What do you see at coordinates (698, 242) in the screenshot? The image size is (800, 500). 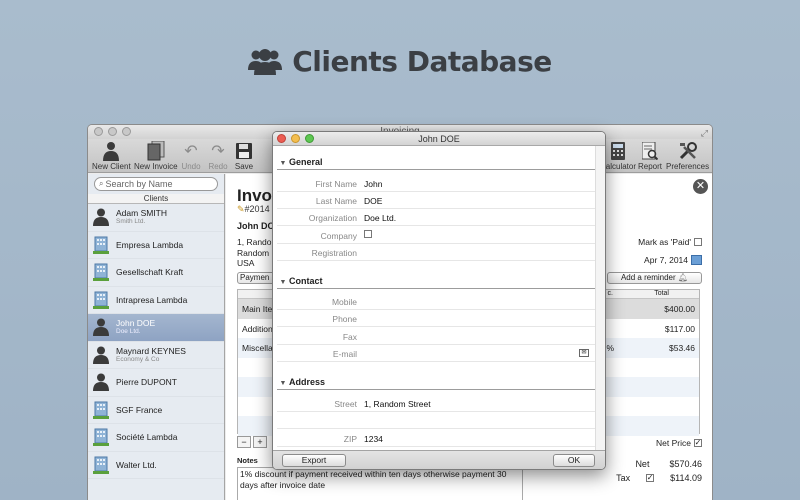 I see `mark-paid-checkbox` at bounding box center [698, 242].